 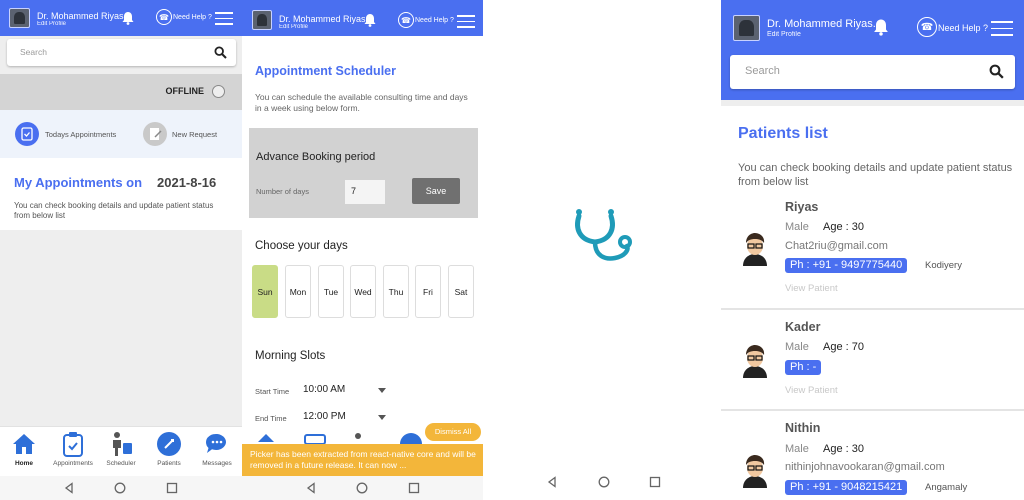 I want to click on status-label: OFFLINE, so click(x=185, y=91).